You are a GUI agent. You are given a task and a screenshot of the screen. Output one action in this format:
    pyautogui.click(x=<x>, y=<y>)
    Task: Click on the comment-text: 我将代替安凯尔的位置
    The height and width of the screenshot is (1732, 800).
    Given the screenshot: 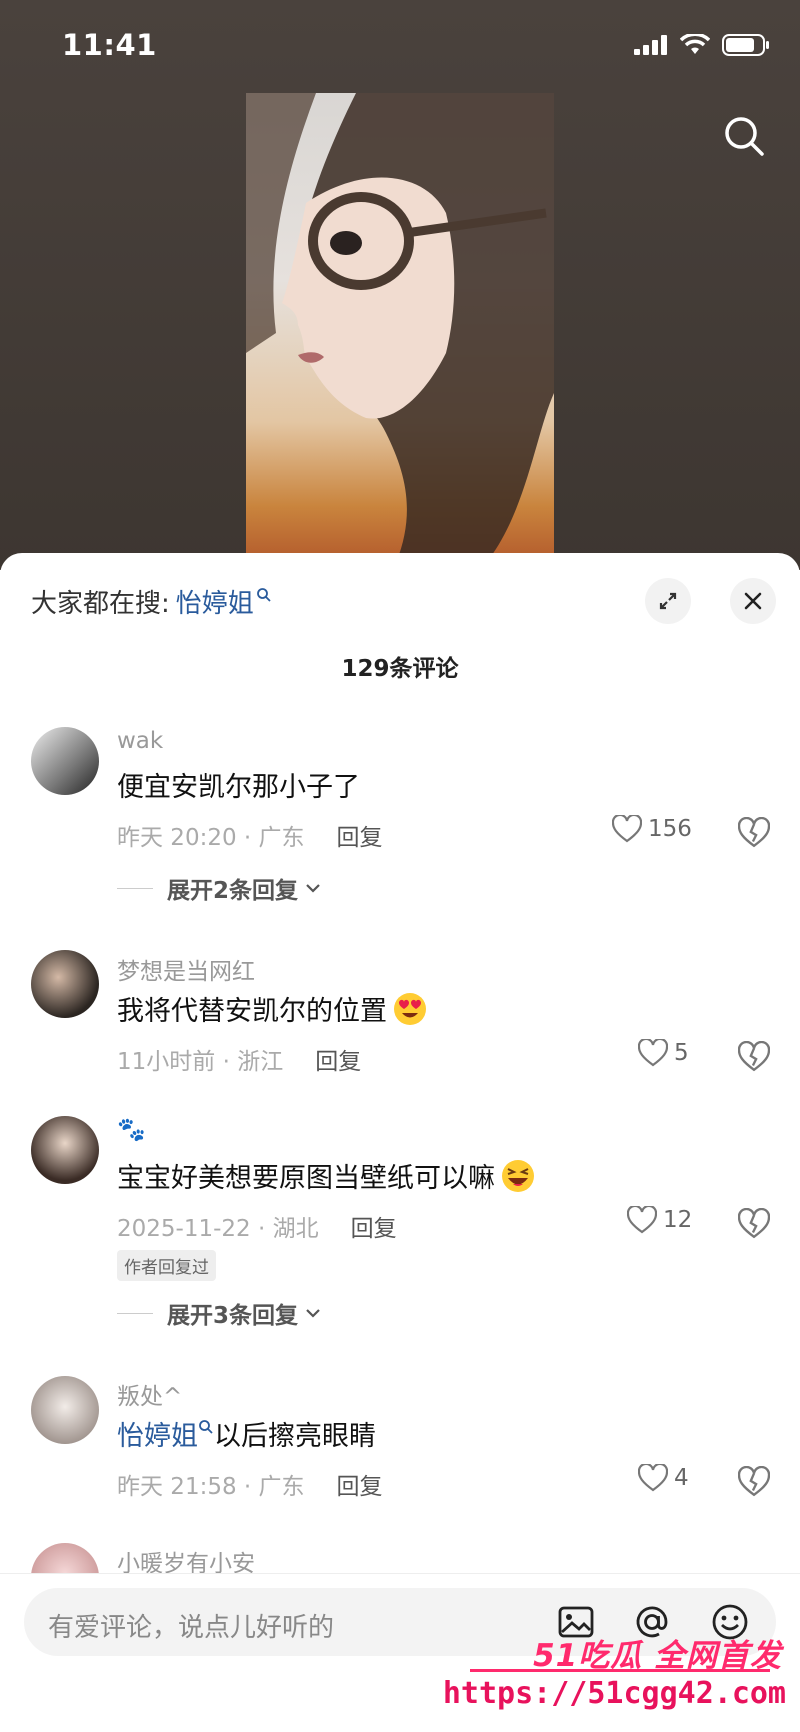 What is the action you would take?
    pyautogui.click(x=273, y=1008)
    